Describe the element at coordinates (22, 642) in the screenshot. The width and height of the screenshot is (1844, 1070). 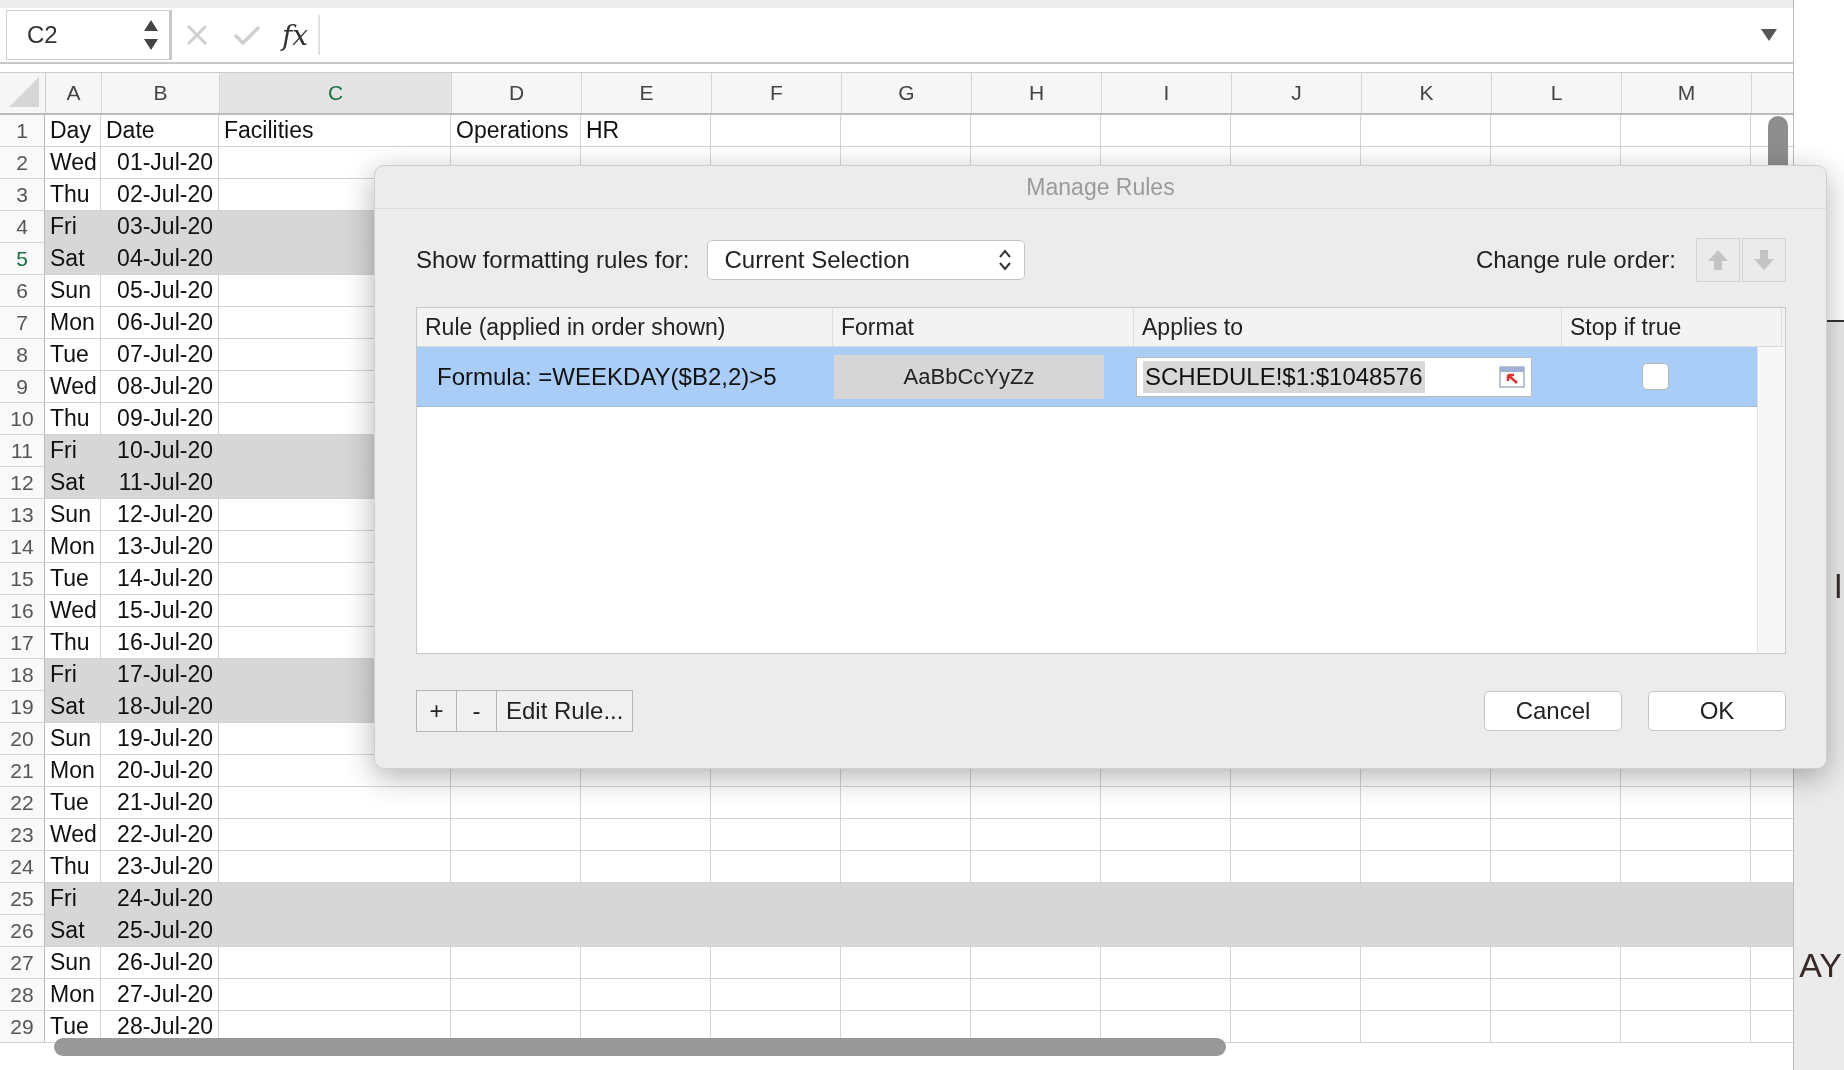
I see `row-header: 17` at that location.